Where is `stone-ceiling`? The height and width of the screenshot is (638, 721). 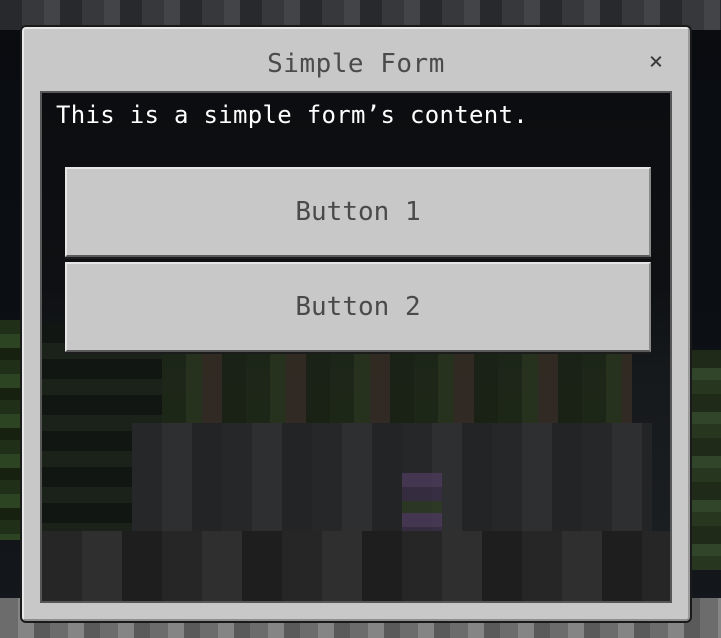
stone-ceiling is located at coordinates (360, 15).